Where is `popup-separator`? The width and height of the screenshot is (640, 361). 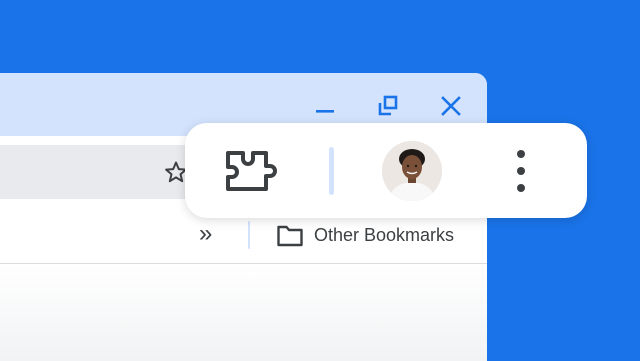
popup-separator is located at coordinates (331, 171).